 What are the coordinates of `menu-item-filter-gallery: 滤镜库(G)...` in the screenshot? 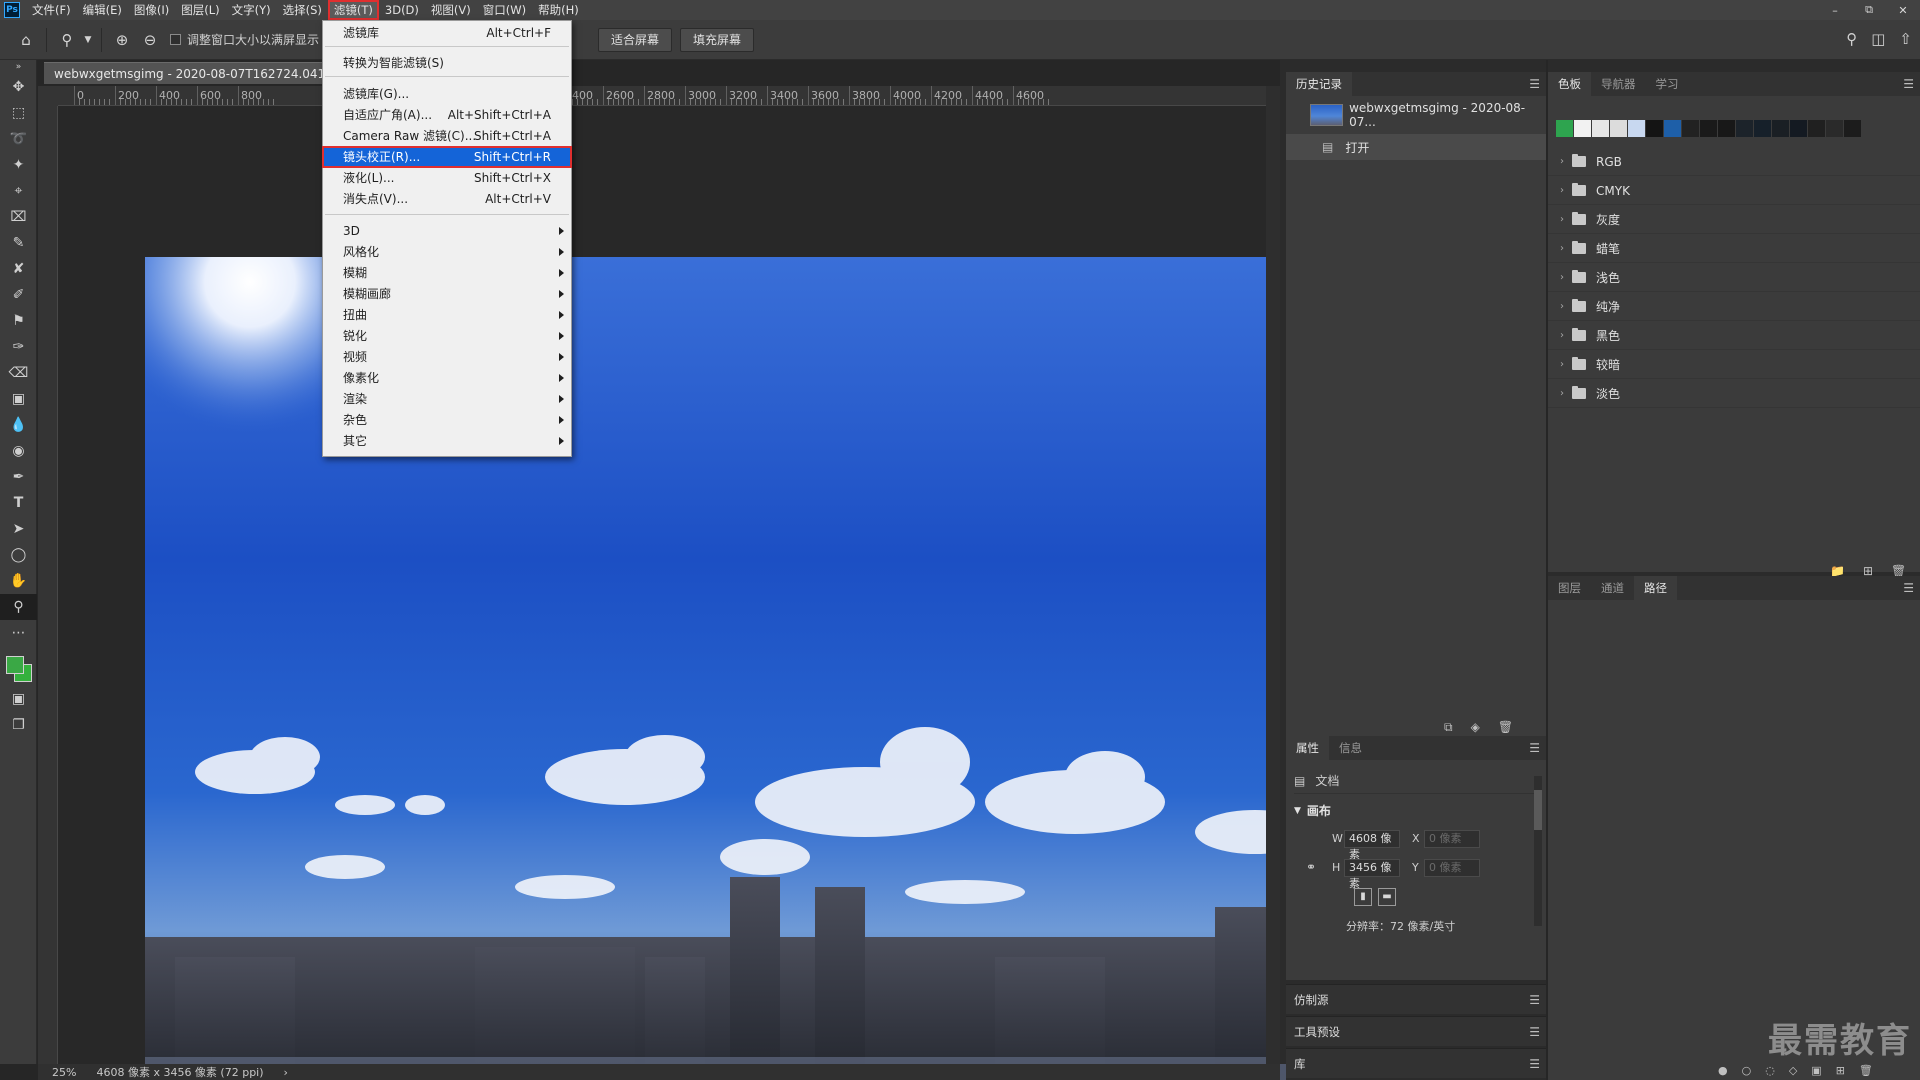 It's located at (447, 94).